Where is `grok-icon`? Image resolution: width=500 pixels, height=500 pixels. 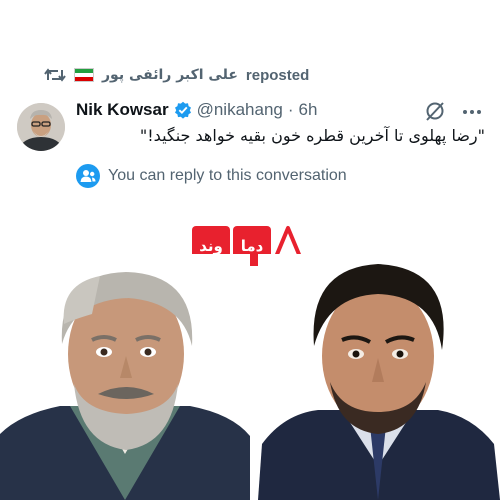 grok-icon is located at coordinates (435, 111).